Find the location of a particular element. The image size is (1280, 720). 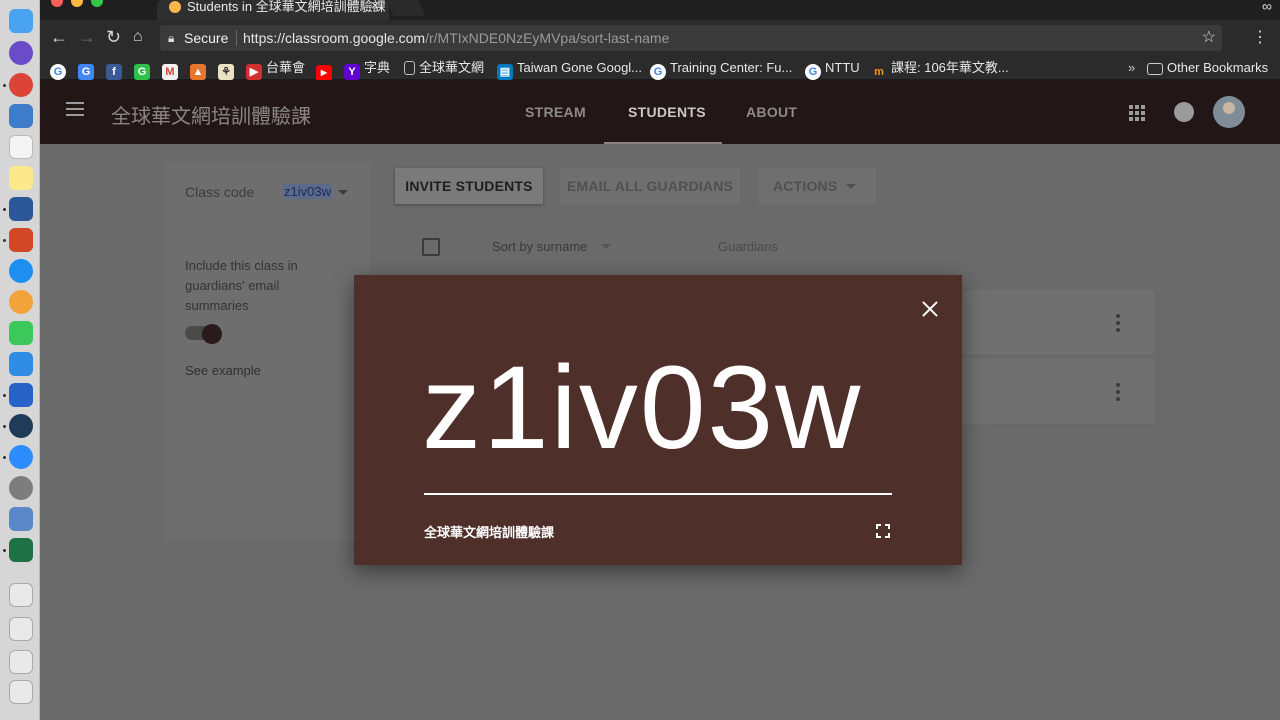

app-store-icon is located at coordinates (21, 271).